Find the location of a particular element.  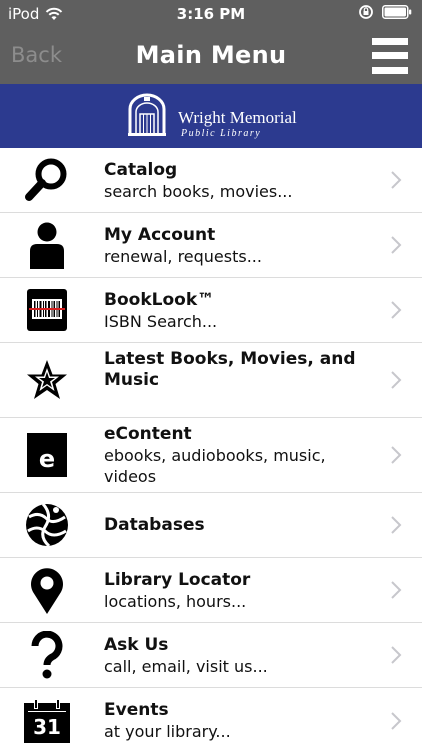

calendar-icon: 31 is located at coordinates (47, 721).